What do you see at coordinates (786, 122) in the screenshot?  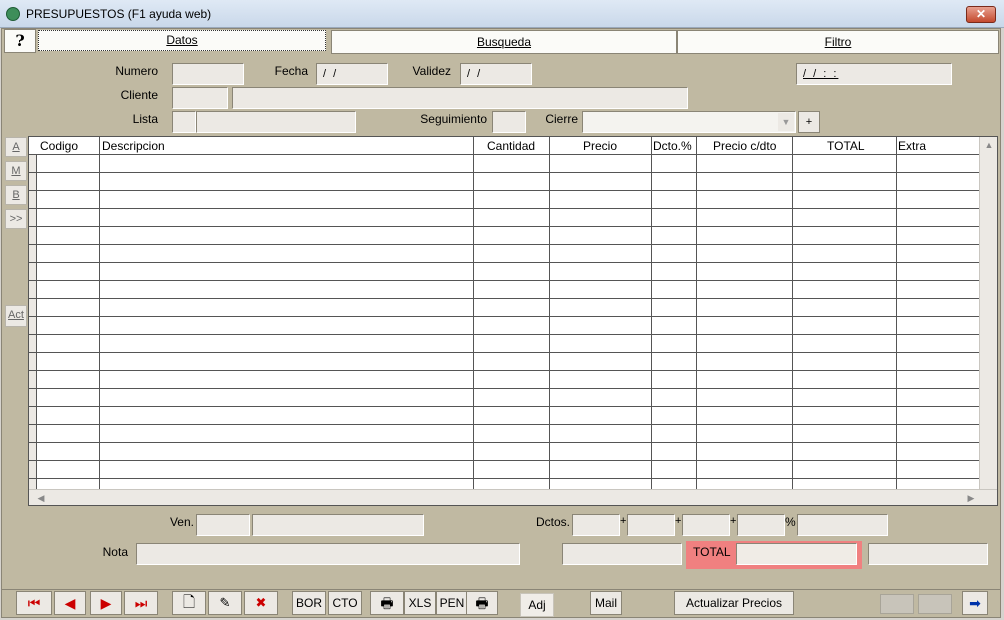 I see `chevron-down-icon: ▼` at bounding box center [786, 122].